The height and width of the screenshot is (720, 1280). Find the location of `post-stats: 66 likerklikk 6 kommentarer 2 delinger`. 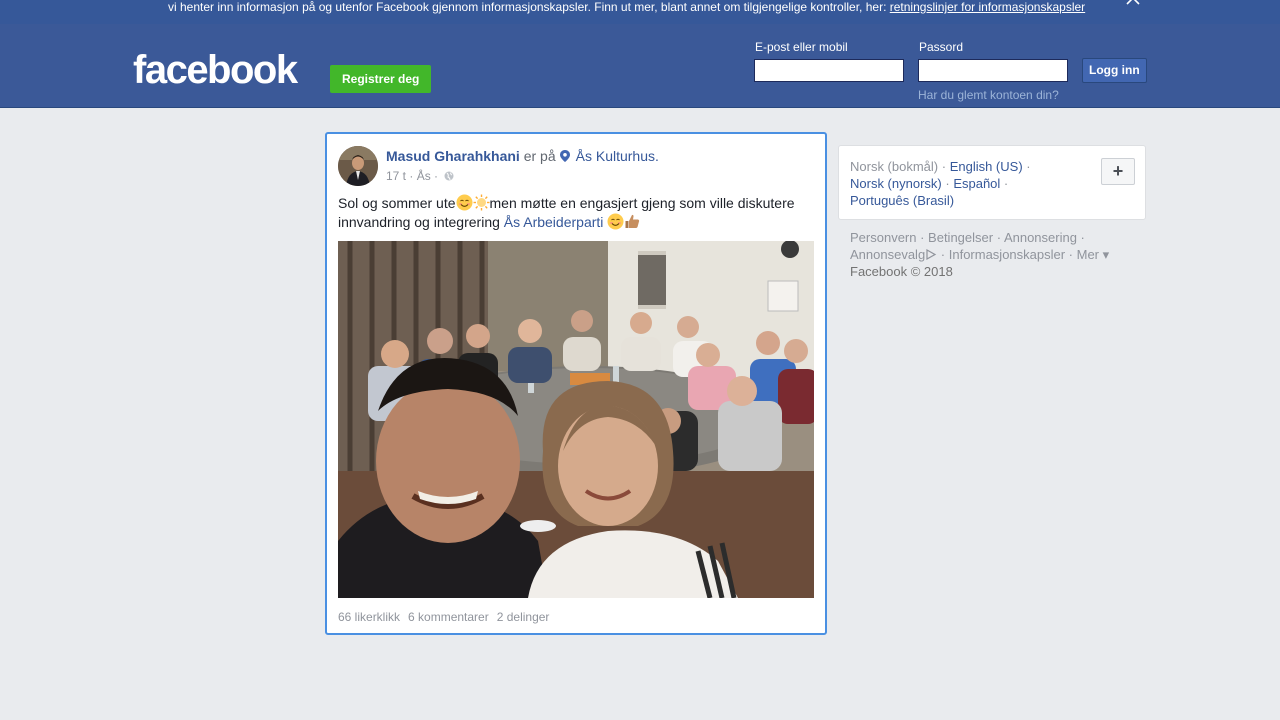

post-stats: 66 likerklikk 6 kommentarer 2 delinger is located at coordinates (447, 617).